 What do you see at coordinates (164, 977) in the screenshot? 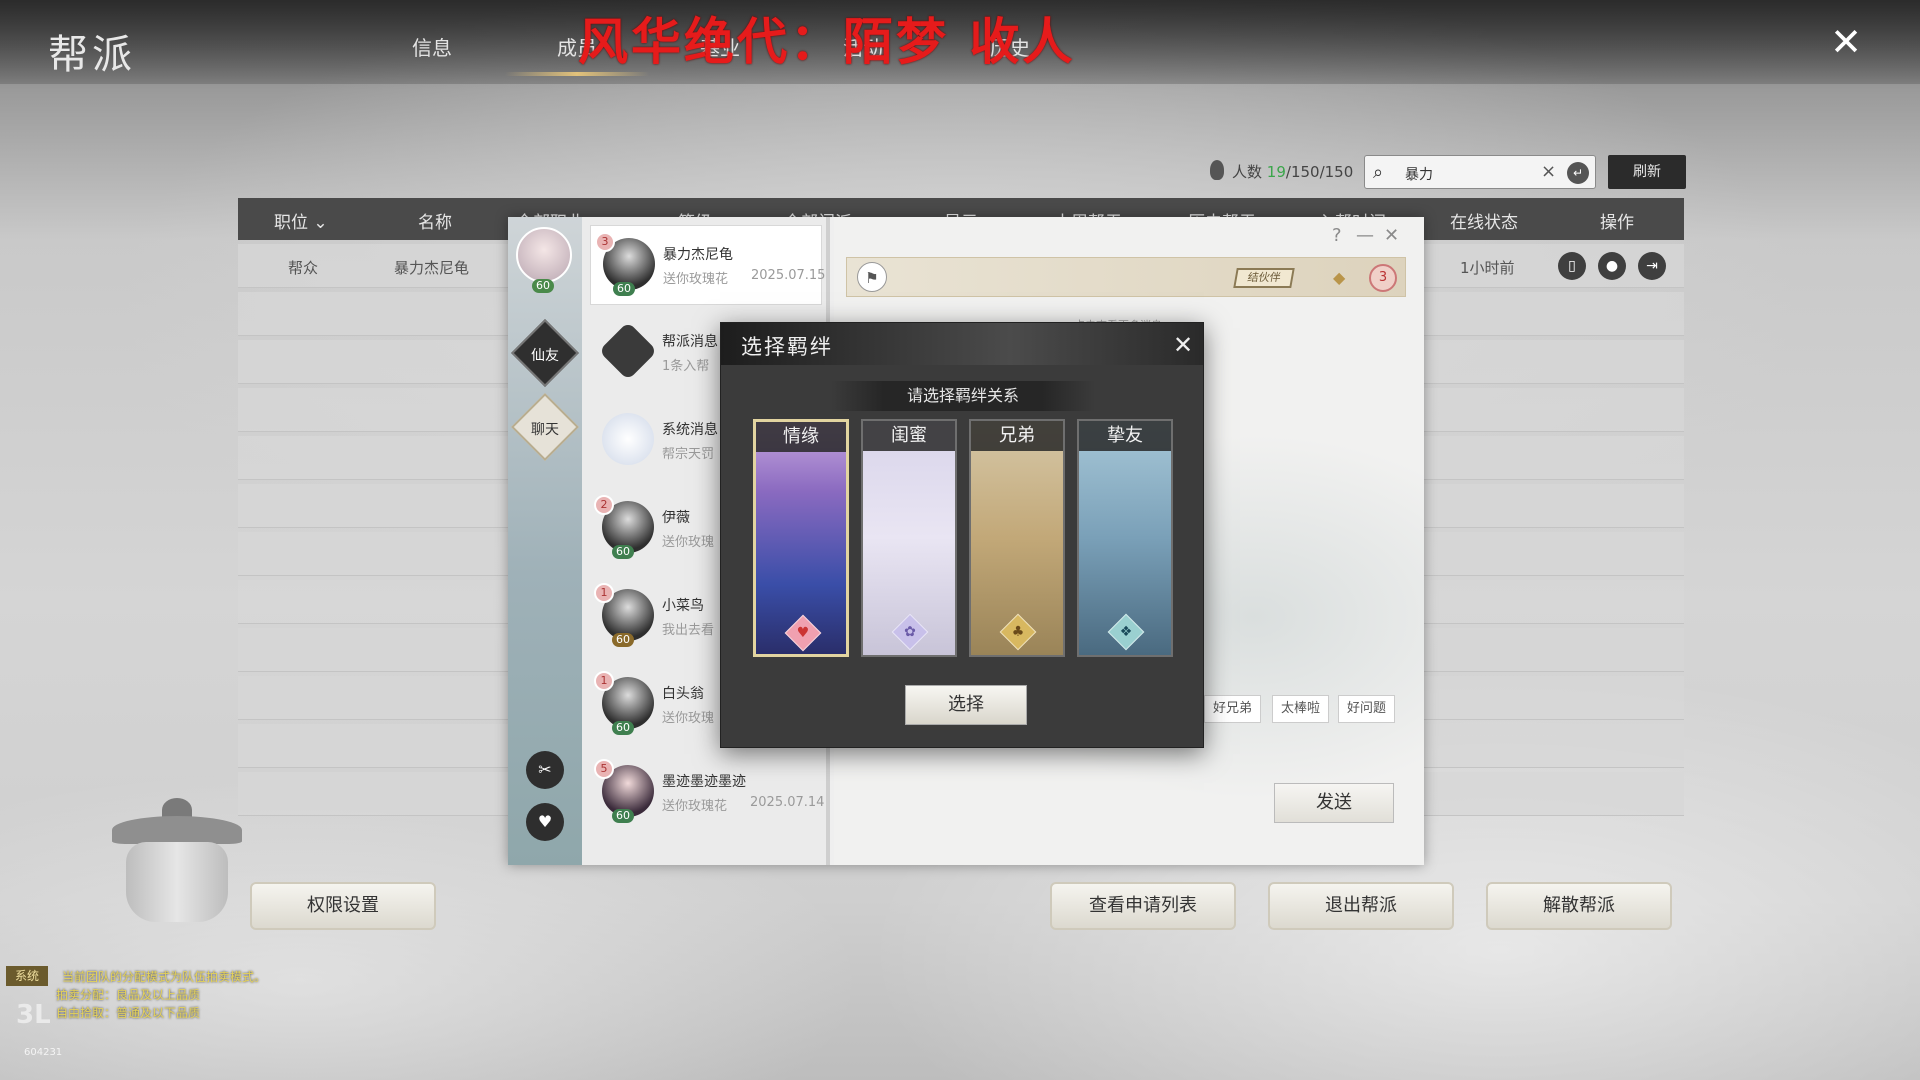
I see `system-log-line: 当前团队的分配模式为队伍拍卖模式。` at bounding box center [164, 977].